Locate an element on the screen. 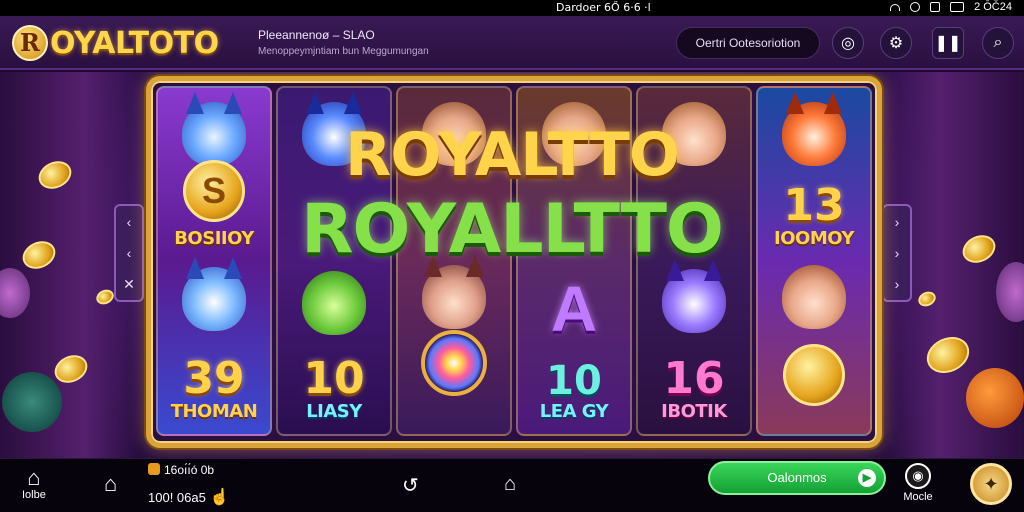 The image size is (1024, 512). balance-value: 100! 06a5 is located at coordinates (177, 497).